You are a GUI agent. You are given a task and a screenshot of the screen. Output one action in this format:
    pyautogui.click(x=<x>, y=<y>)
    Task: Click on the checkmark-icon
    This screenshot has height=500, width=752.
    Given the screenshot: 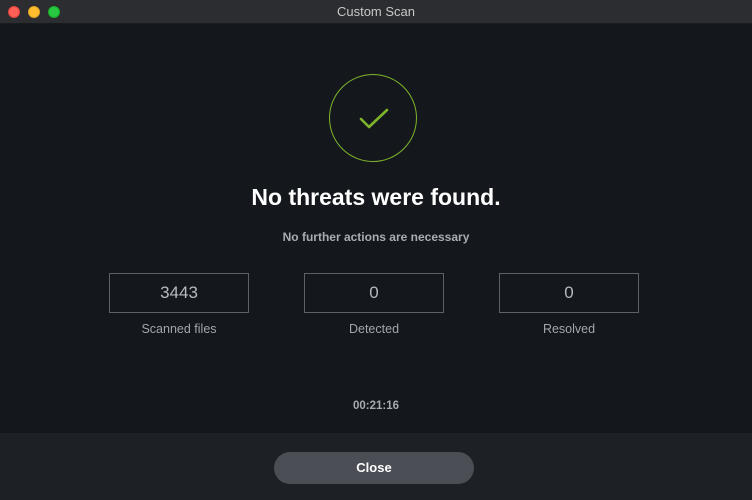 What is the action you would take?
    pyautogui.click(x=374, y=118)
    